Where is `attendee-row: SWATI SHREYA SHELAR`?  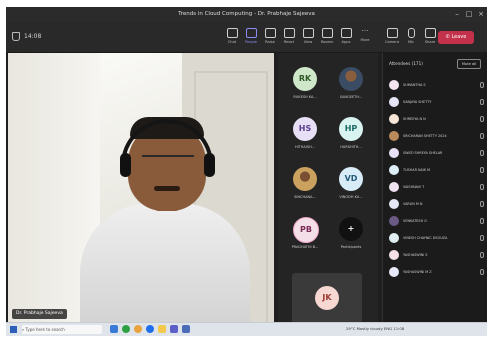 attendee-row: SWATI SHREYA SHELAR is located at coordinates (436, 153).